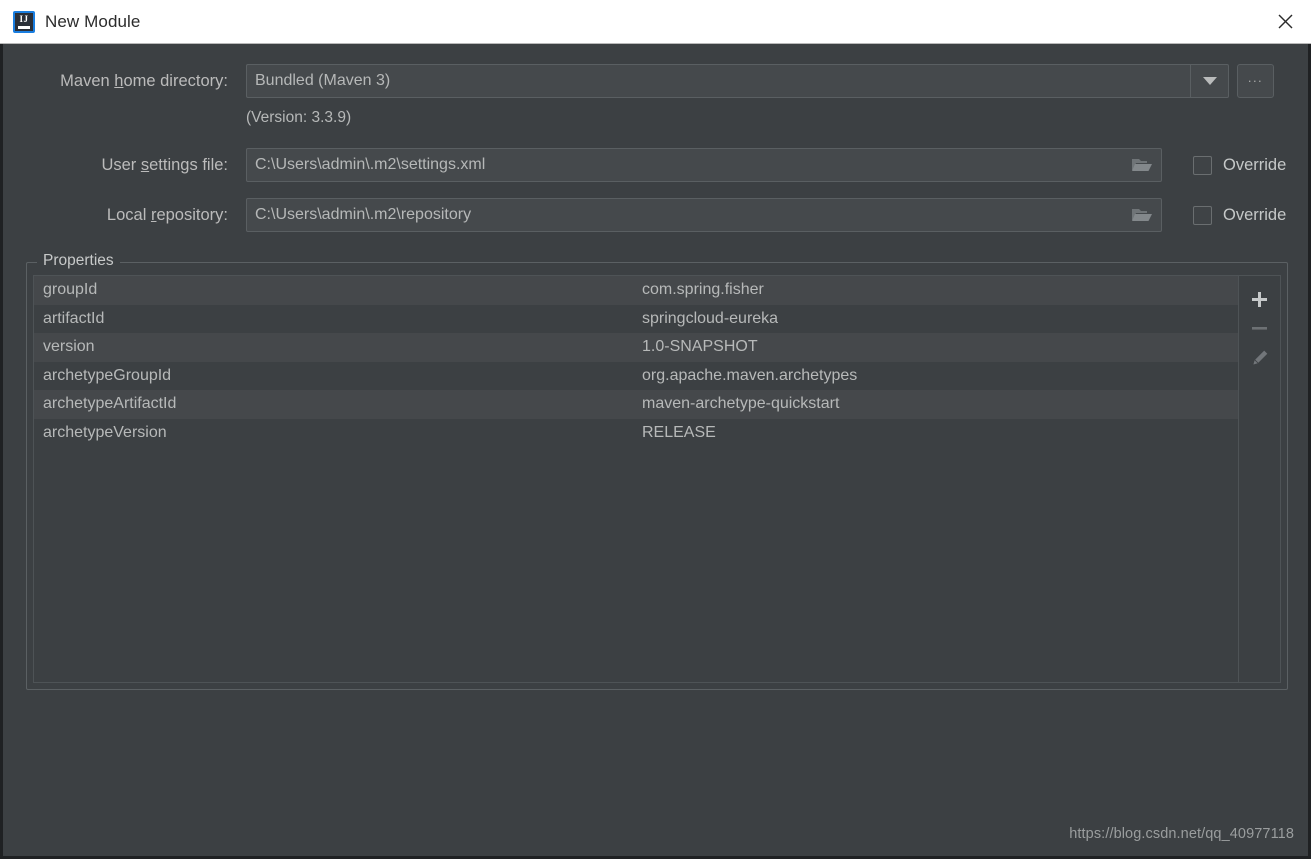 The height and width of the screenshot is (859, 1311). What do you see at coordinates (700, 347) in the screenshot?
I see `property-value: 1.0-SNAPSHOT` at bounding box center [700, 347].